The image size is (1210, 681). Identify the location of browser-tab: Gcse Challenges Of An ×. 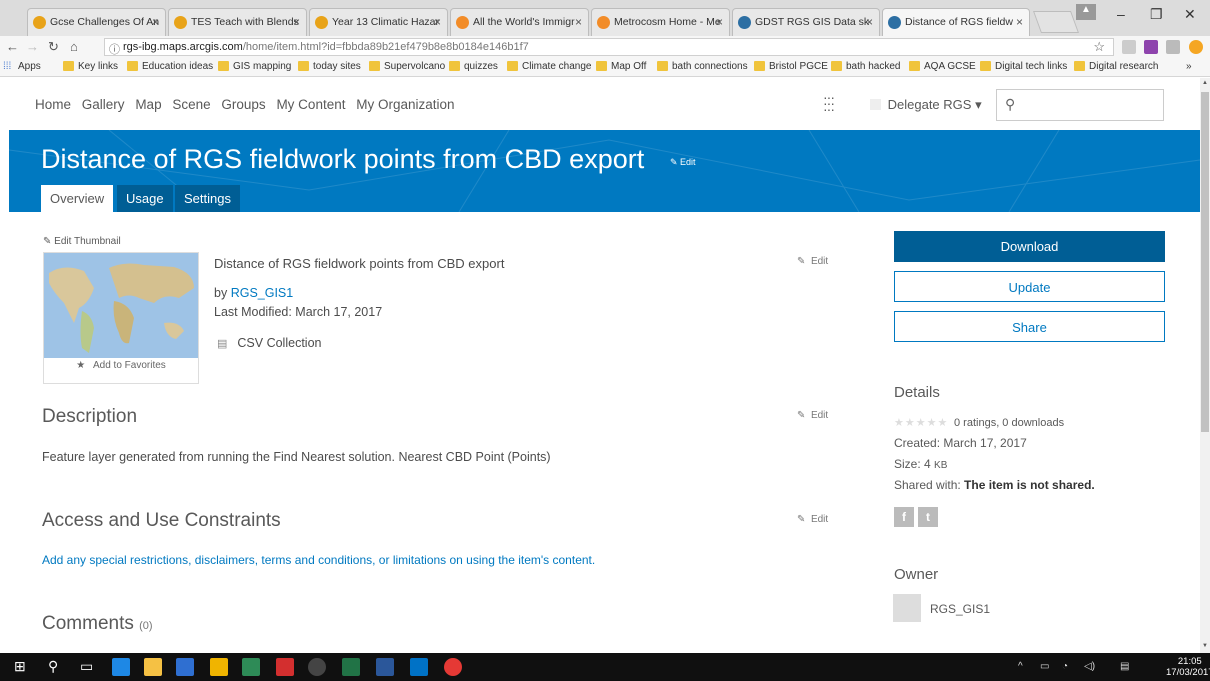
(96, 22).